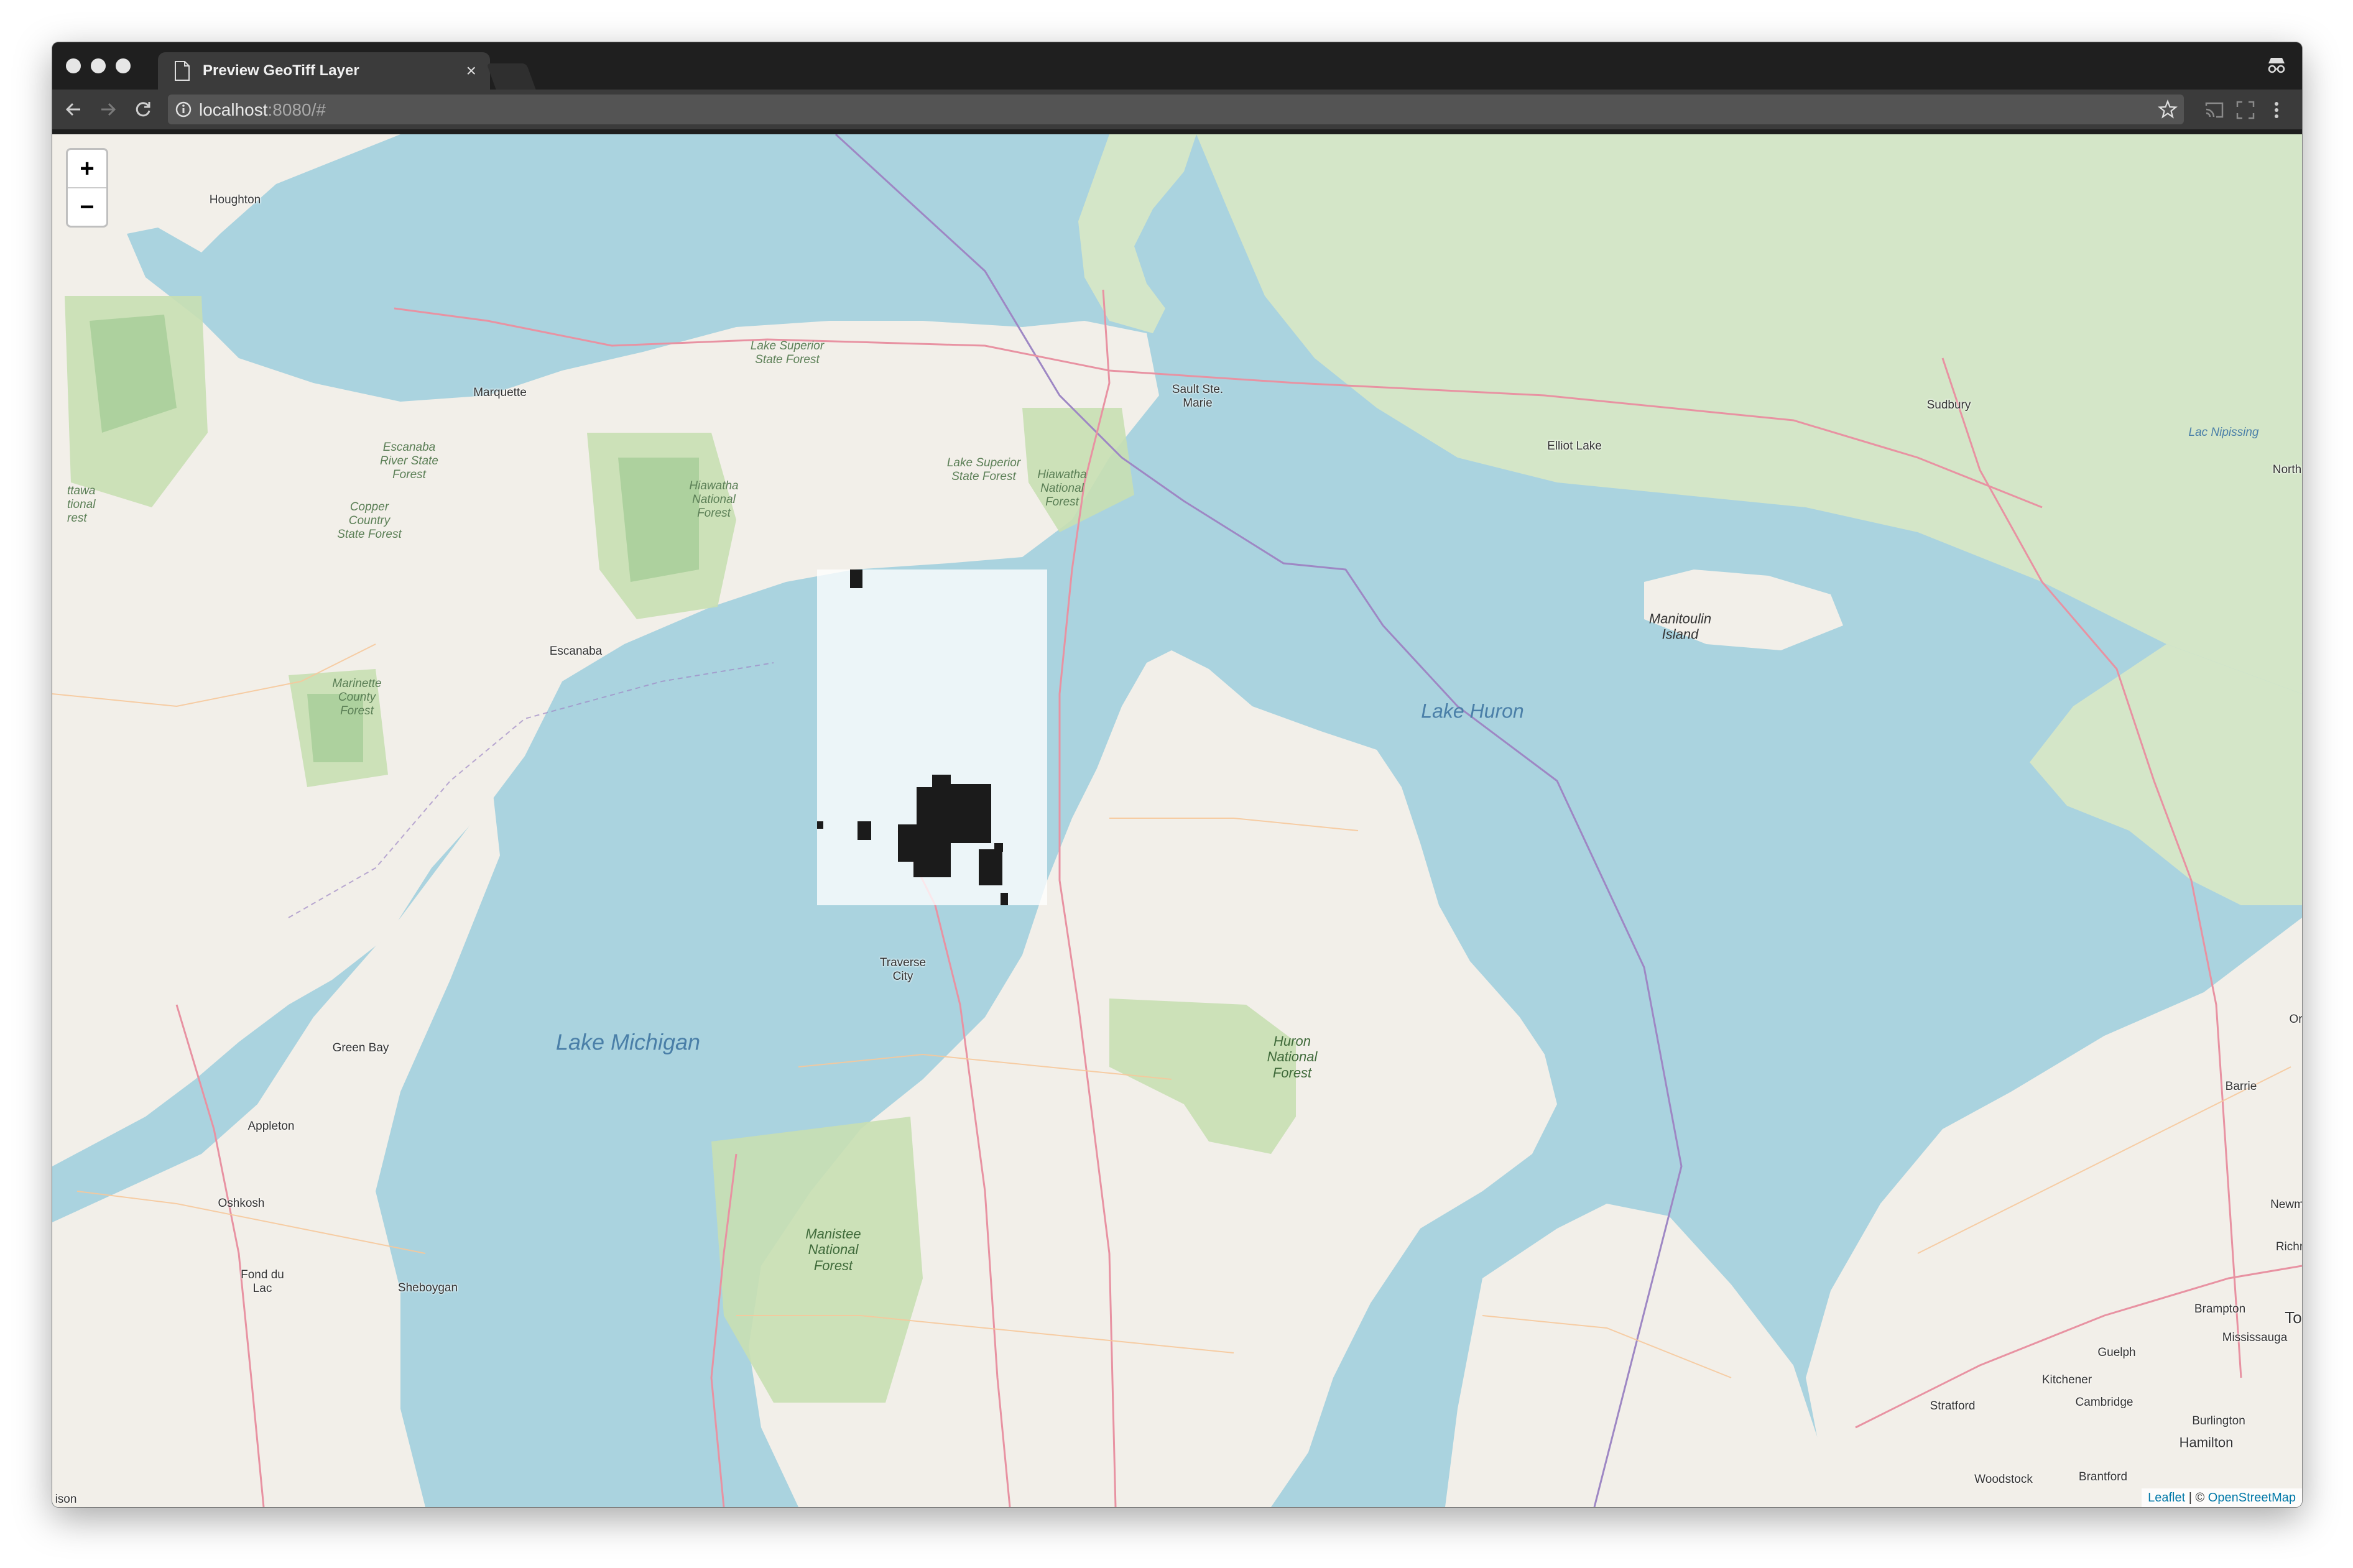 The image size is (2353, 1568). Describe the element at coordinates (235, 200) in the screenshot. I see `label-houghton: Houghton` at that location.